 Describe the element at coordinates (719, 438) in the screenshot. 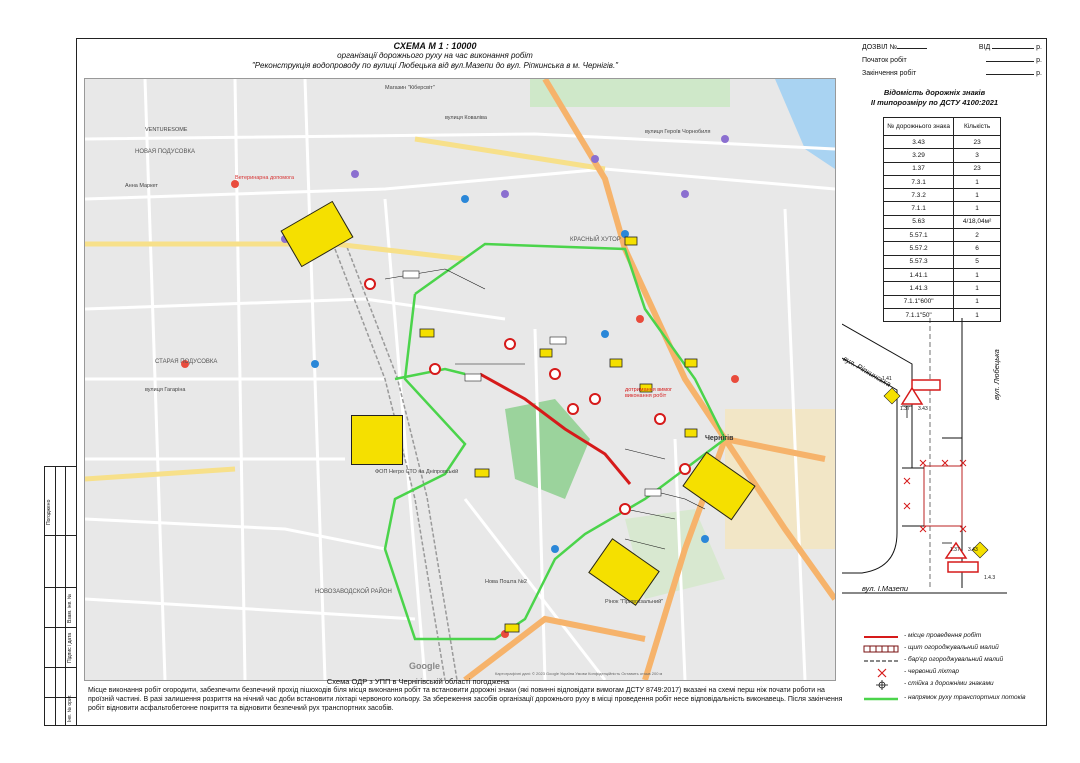

I see `place-label: Чернігів` at that location.